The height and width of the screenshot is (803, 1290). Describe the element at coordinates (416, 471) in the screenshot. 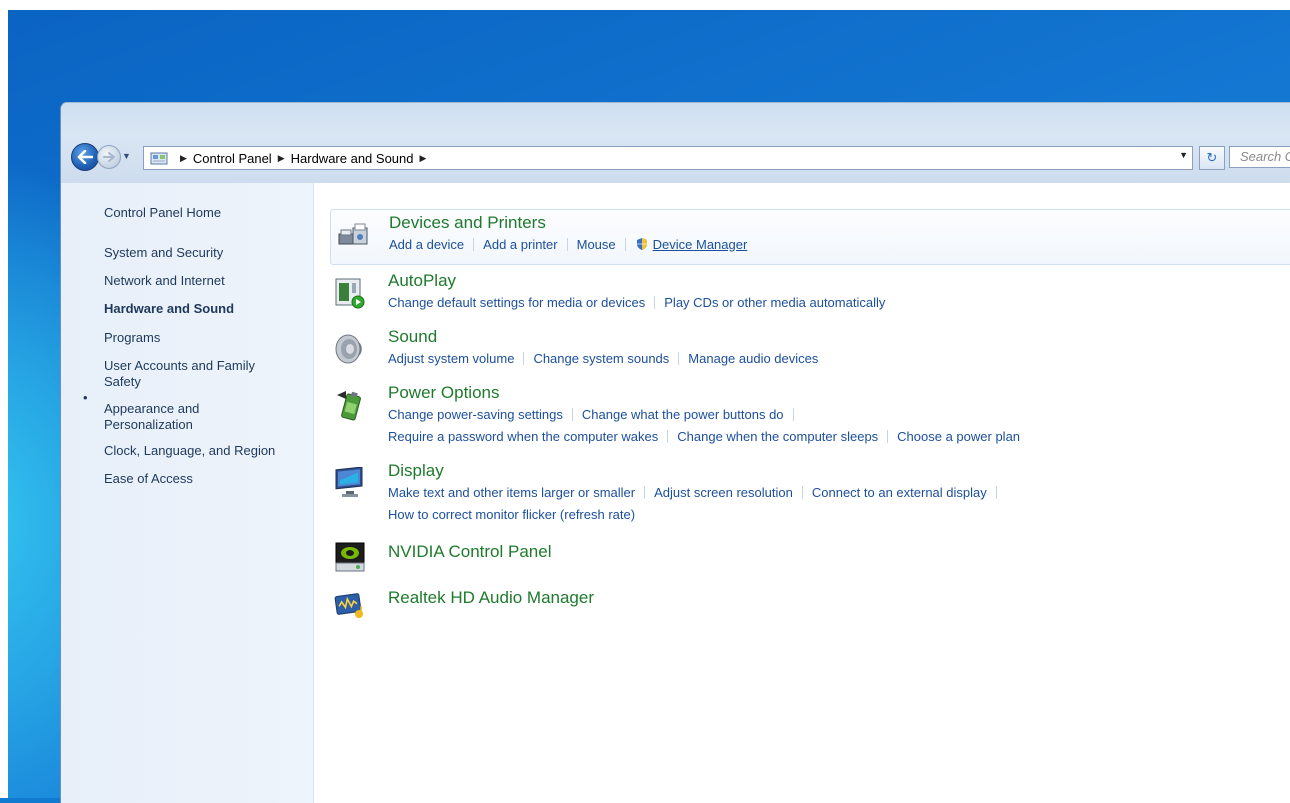

I see `category-title: Display` at that location.